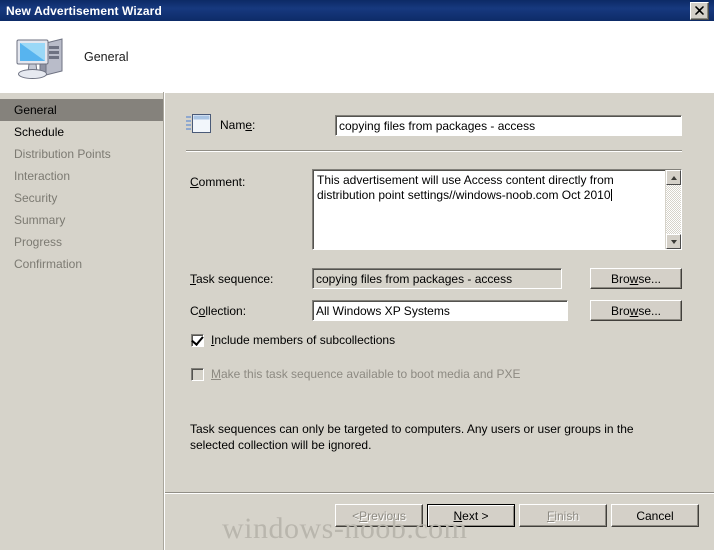  What do you see at coordinates (197, 374) in the screenshot?
I see `boot-media-pxe-checkbox` at bounding box center [197, 374].